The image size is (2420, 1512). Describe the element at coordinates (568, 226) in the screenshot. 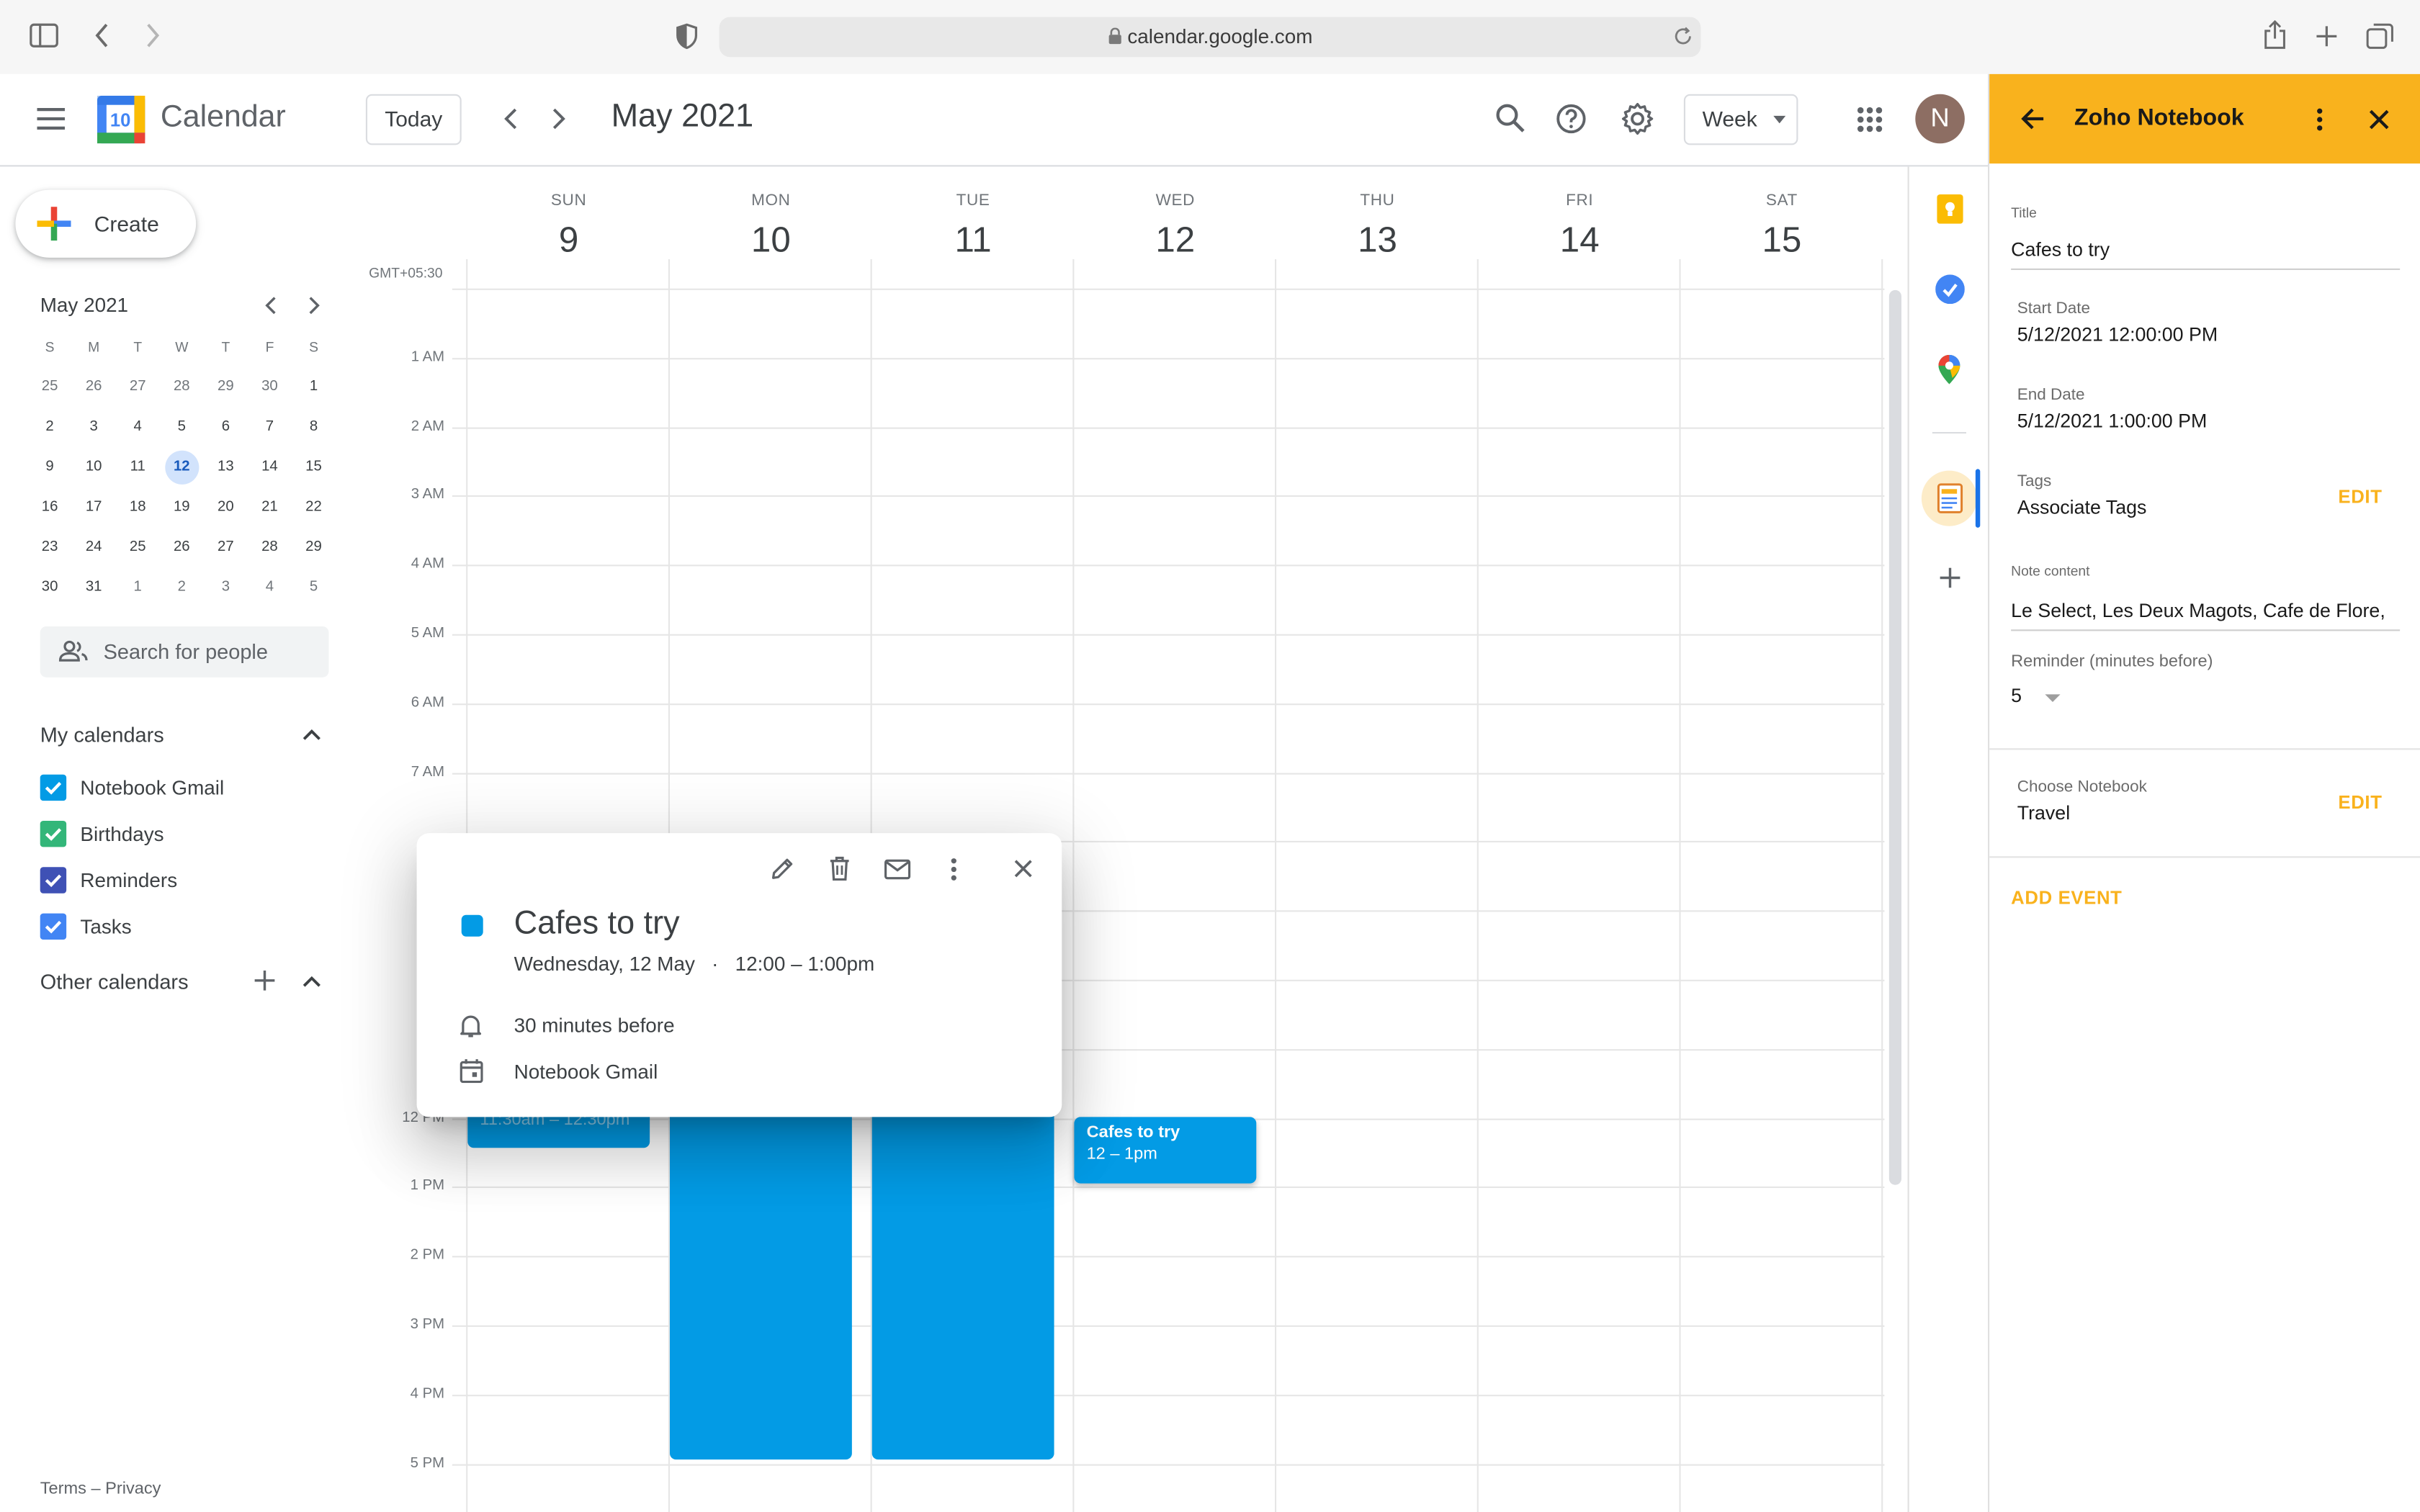

I see `day-column-header: SUN 9` at that location.